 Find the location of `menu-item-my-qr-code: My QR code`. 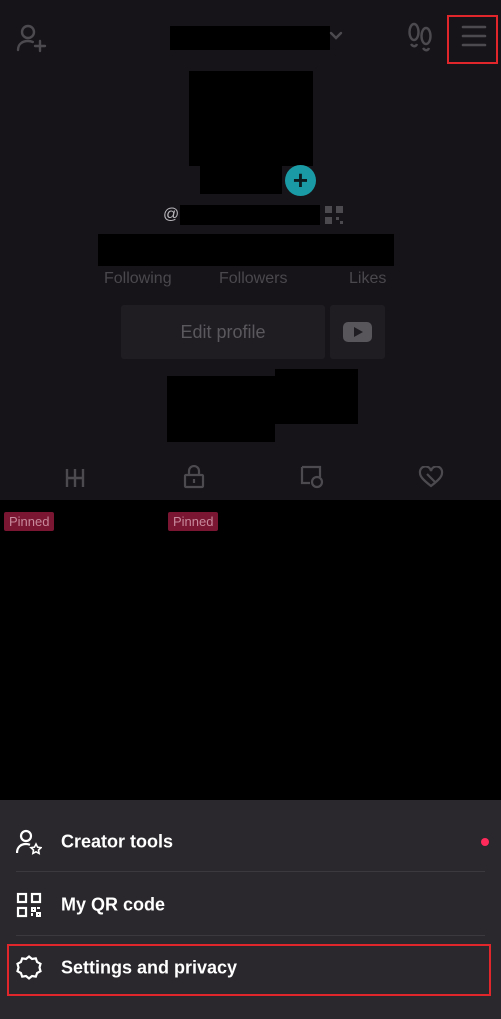

menu-item-my-qr-code: My QR code is located at coordinates (250, 905).